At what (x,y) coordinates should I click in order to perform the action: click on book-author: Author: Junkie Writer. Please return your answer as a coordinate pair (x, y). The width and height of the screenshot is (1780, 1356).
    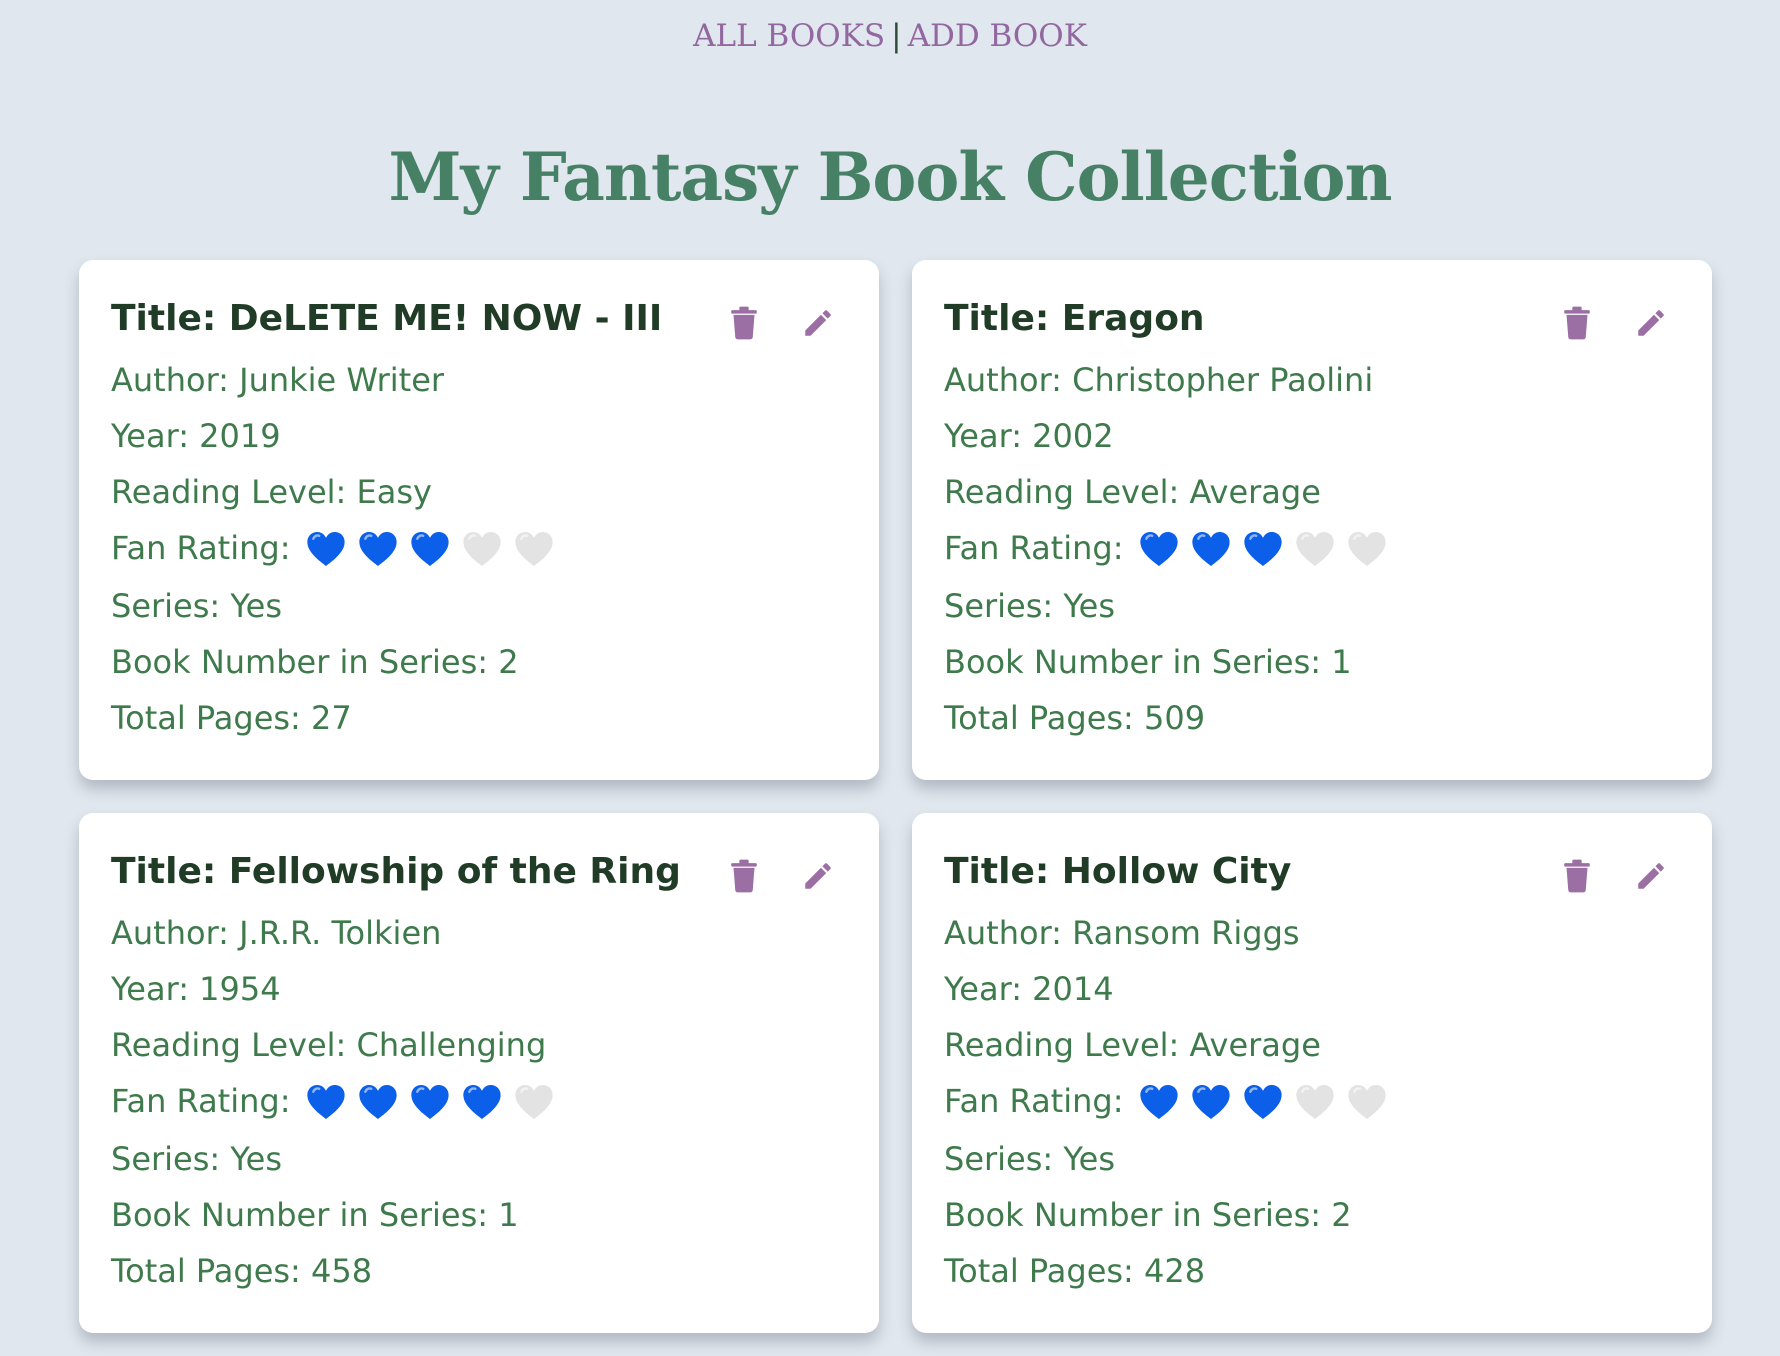
    Looking at the image, I should click on (278, 380).